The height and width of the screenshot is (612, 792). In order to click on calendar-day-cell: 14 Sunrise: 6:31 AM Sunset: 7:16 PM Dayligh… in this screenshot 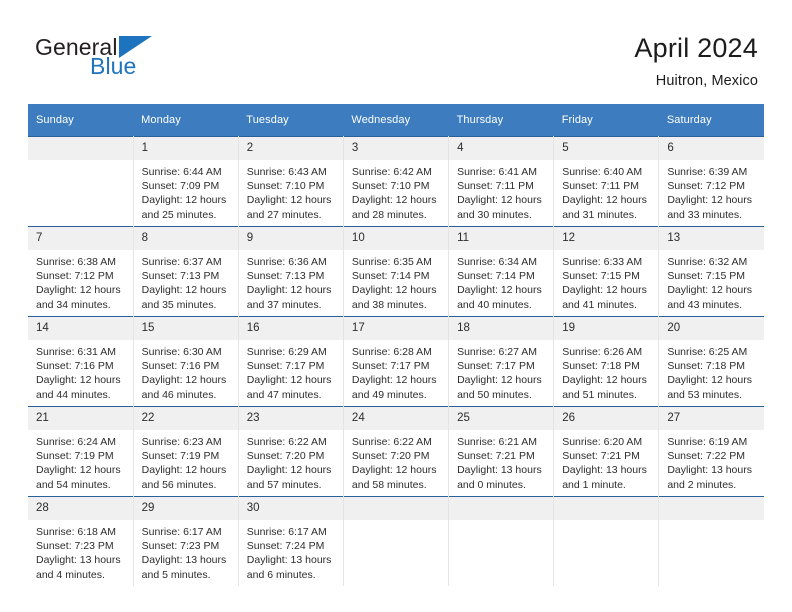, I will do `click(81, 361)`.